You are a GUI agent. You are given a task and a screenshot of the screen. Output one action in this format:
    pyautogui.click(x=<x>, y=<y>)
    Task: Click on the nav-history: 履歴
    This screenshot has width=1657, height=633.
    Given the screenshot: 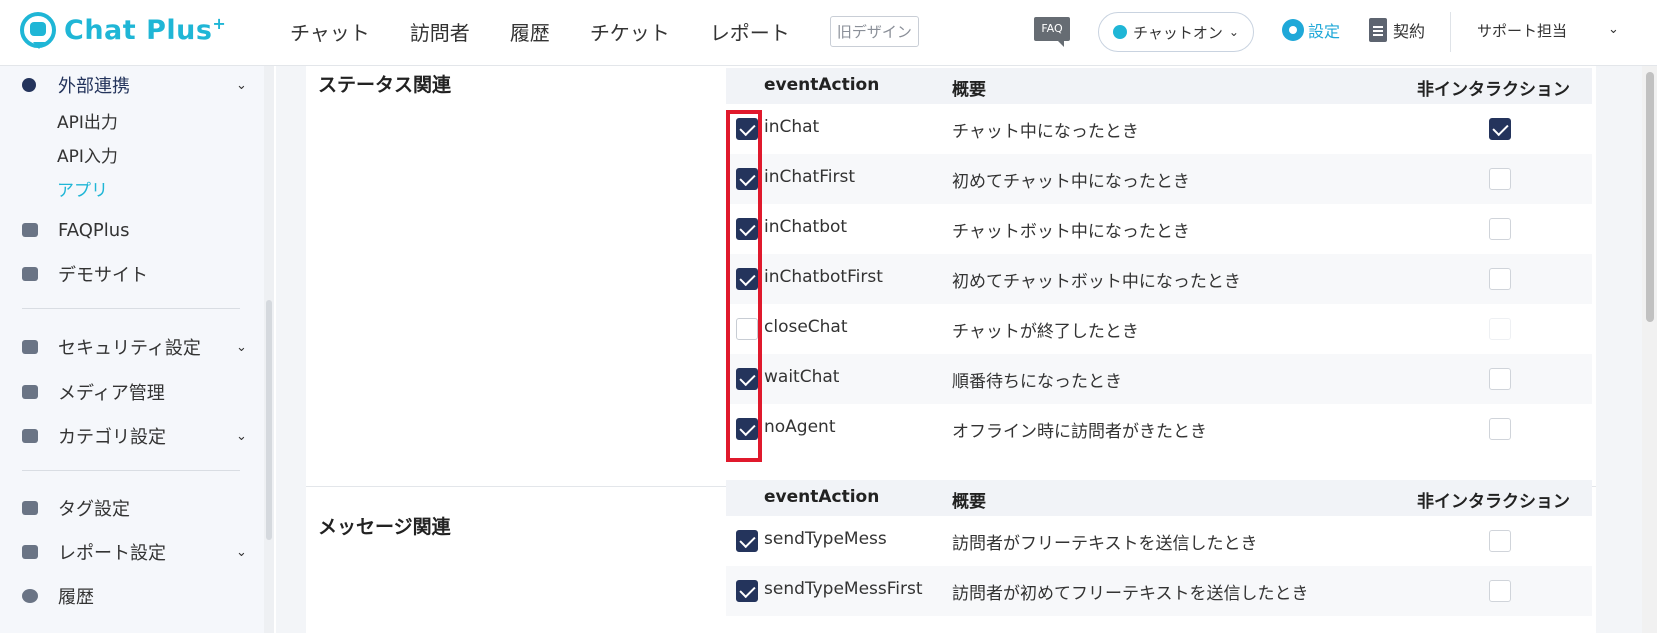 What is the action you would take?
    pyautogui.click(x=530, y=31)
    